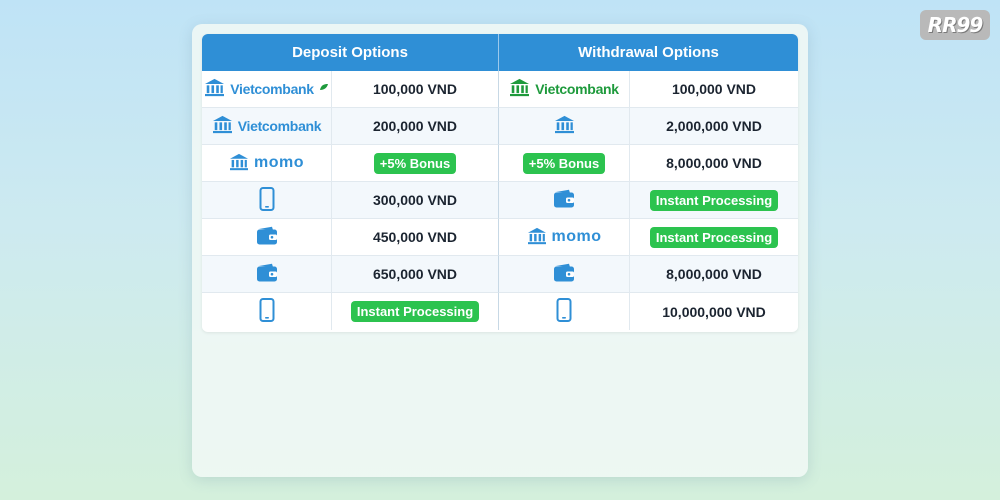 The height and width of the screenshot is (500, 1000). I want to click on deposit-amount: 300,000 VND, so click(415, 200).